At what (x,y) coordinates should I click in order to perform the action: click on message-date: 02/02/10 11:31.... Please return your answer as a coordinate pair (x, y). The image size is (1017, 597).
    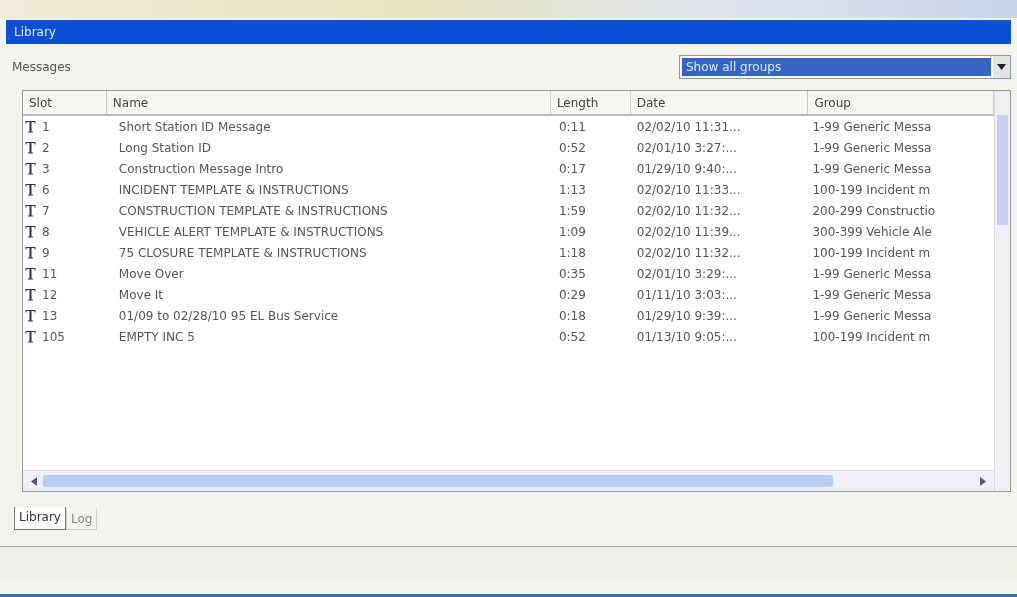
    Looking at the image, I should click on (688, 126).